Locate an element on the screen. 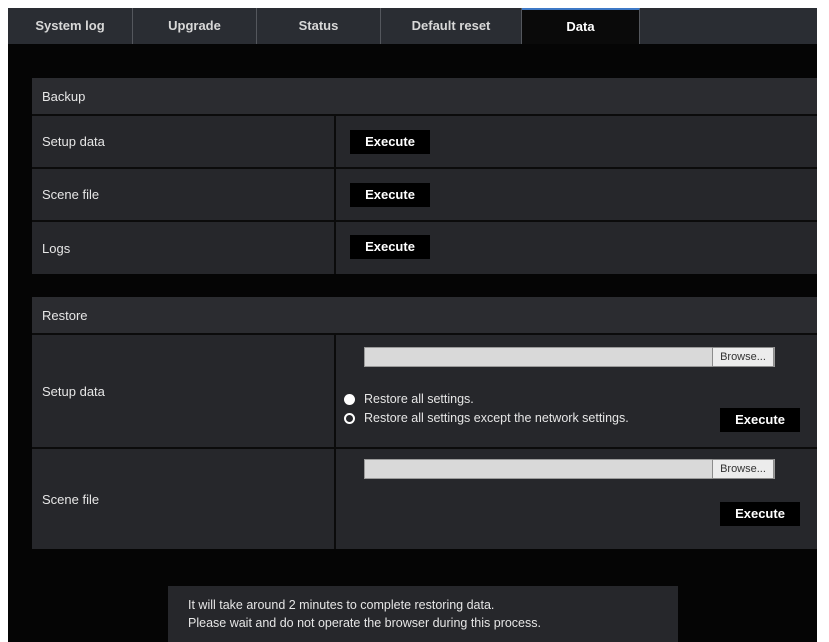 This screenshot has width=829, height=642. backup-row-scene-file: Scene file Execute is located at coordinates (424, 195).